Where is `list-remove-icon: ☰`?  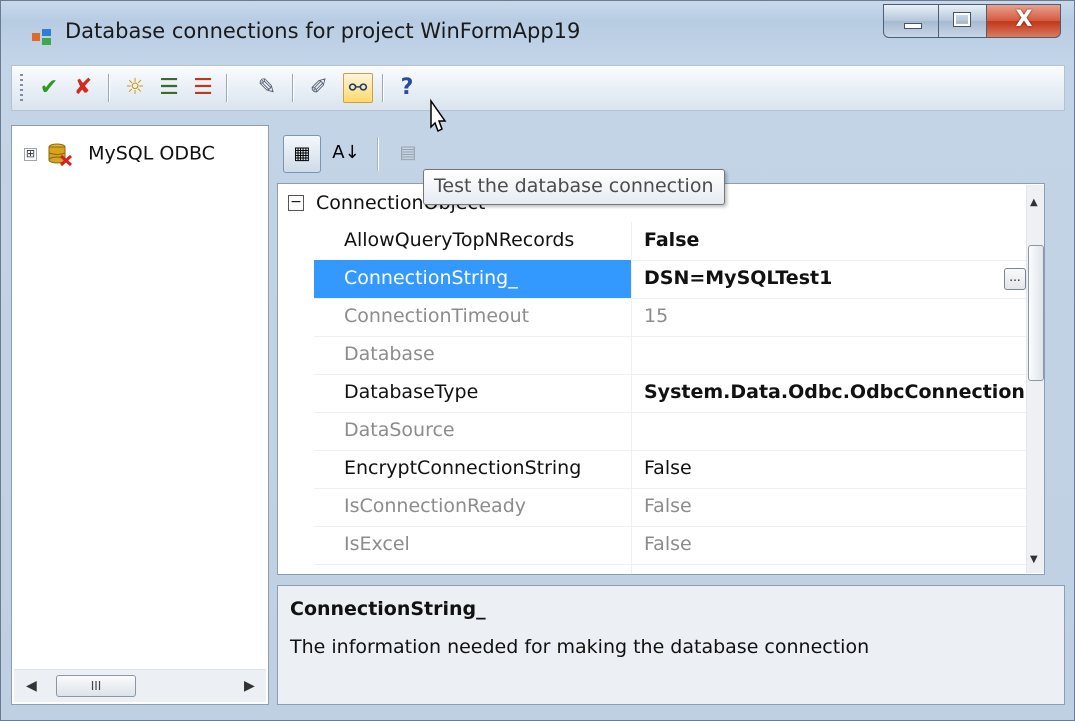 list-remove-icon: ☰ is located at coordinates (203, 87).